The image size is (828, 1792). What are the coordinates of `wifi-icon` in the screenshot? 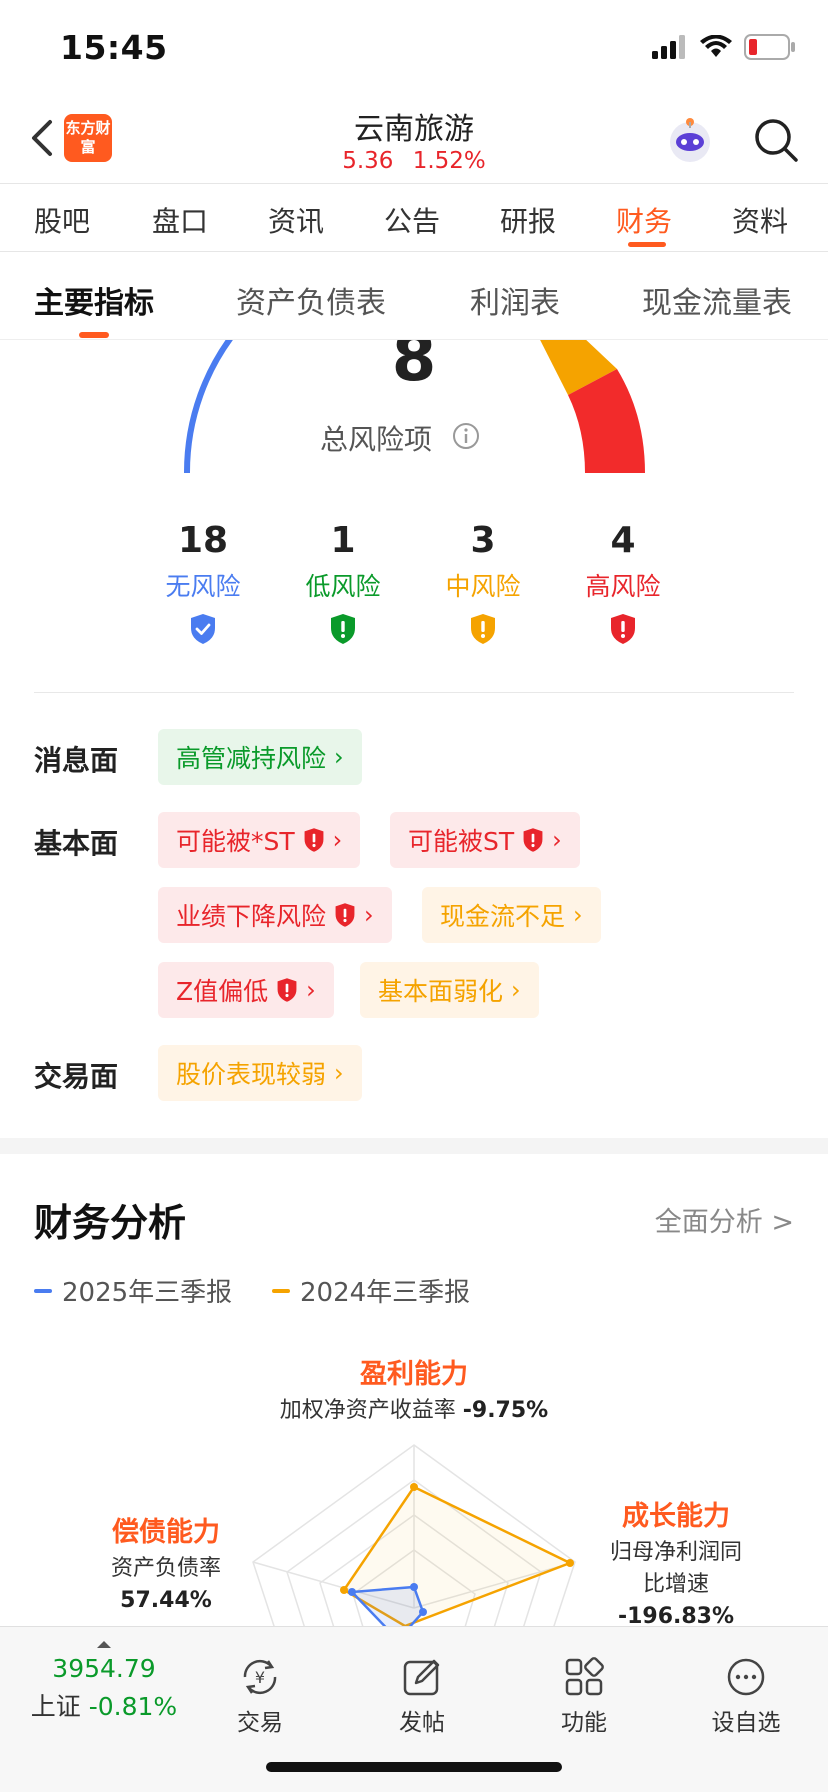 It's located at (716, 46).